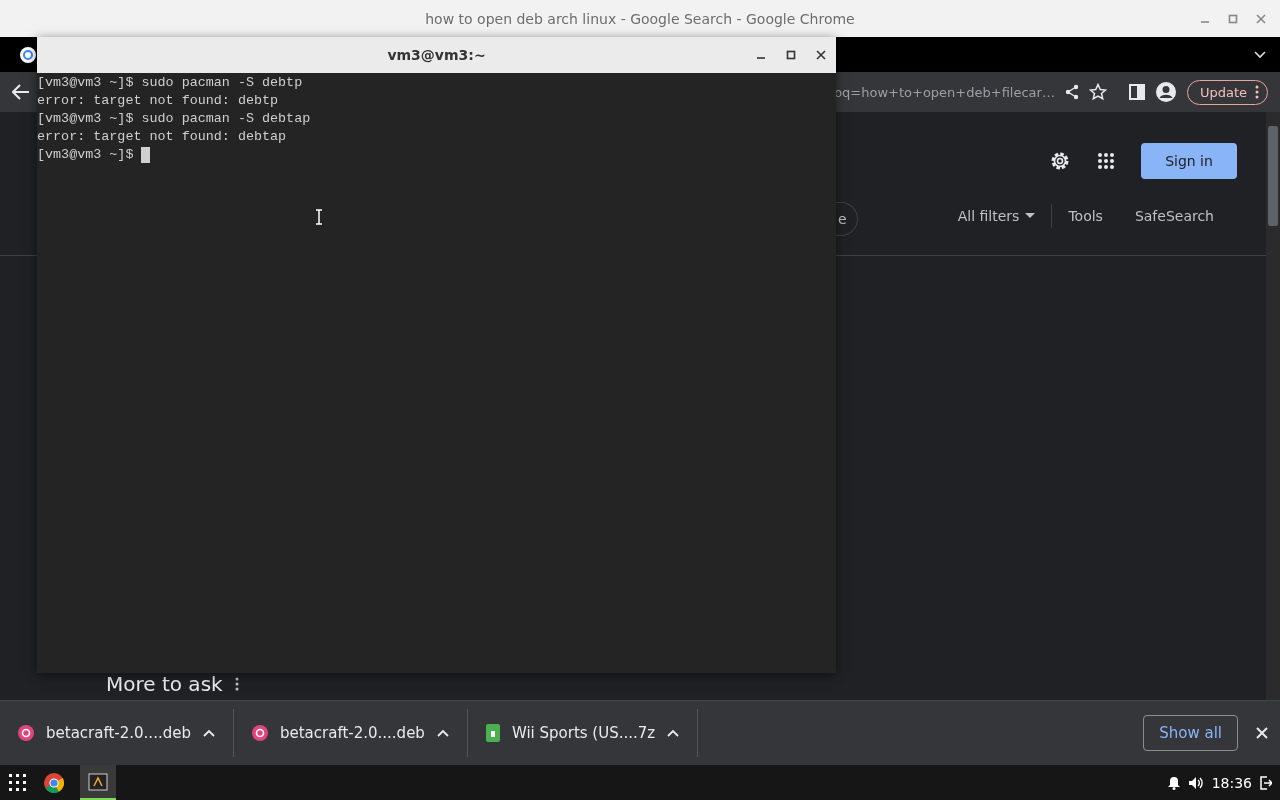  Describe the element at coordinates (1060, 161) in the screenshot. I see `settings-icon` at that location.